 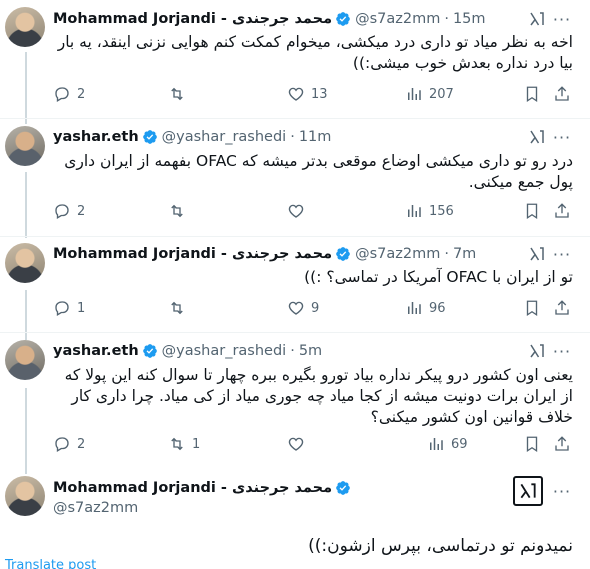 What do you see at coordinates (440, 546) in the screenshot?
I see `main-tweet-text: نمیدونم تو درتماسی، بپرس ازشون:))` at bounding box center [440, 546].